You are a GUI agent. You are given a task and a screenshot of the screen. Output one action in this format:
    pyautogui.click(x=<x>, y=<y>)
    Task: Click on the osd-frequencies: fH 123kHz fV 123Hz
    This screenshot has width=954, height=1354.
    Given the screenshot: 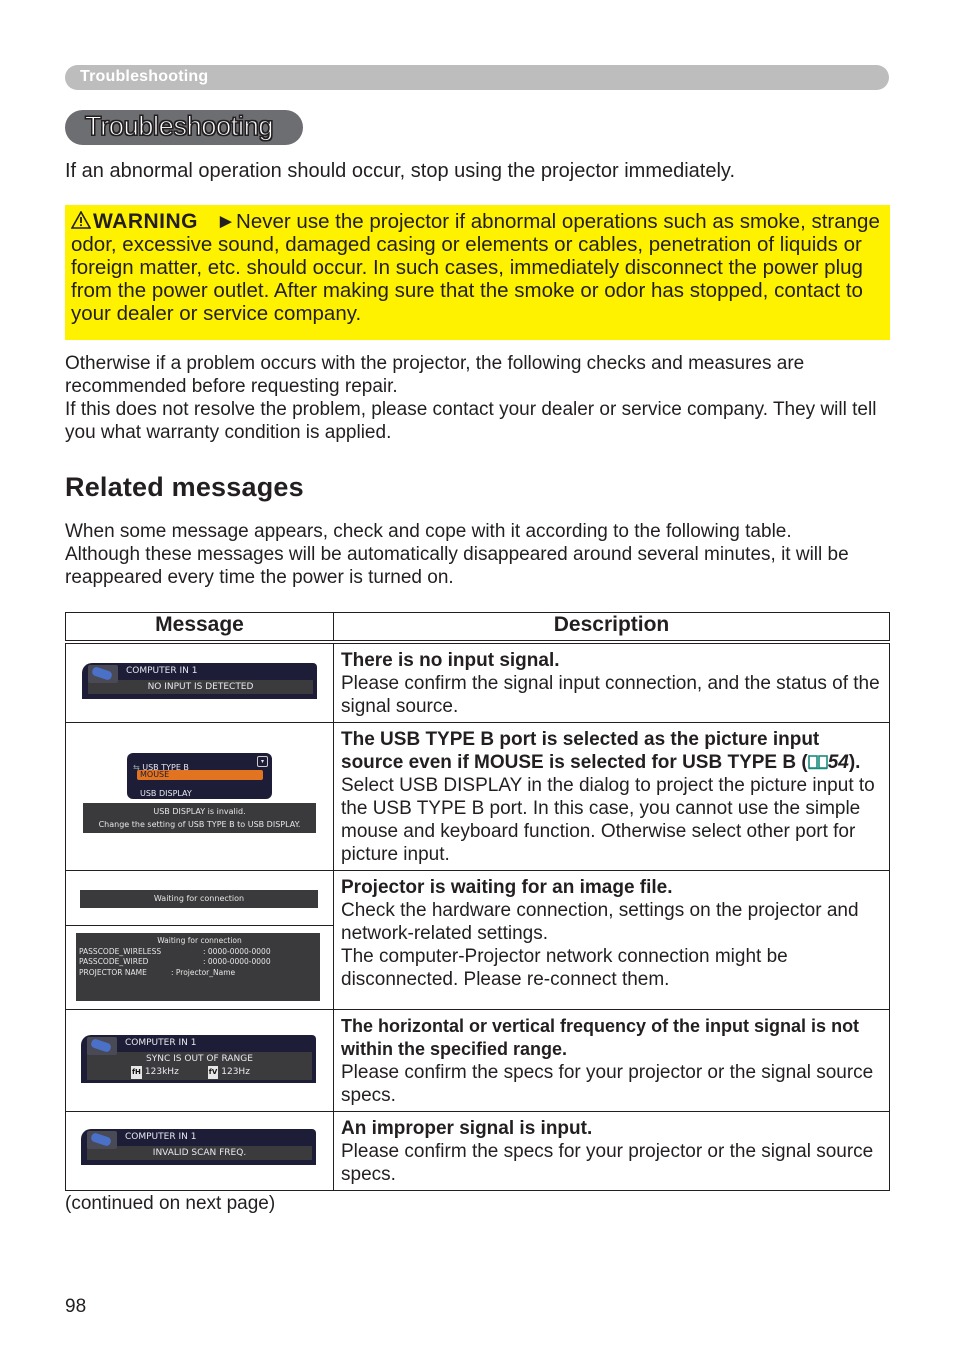 What is the action you would take?
    pyautogui.click(x=199, y=1072)
    